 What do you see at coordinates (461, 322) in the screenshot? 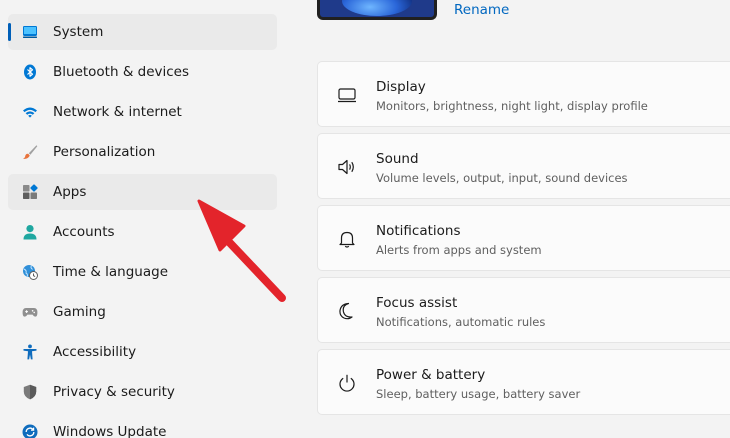
I see `card-subtitle: Notifications, automatic rules` at bounding box center [461, 322].